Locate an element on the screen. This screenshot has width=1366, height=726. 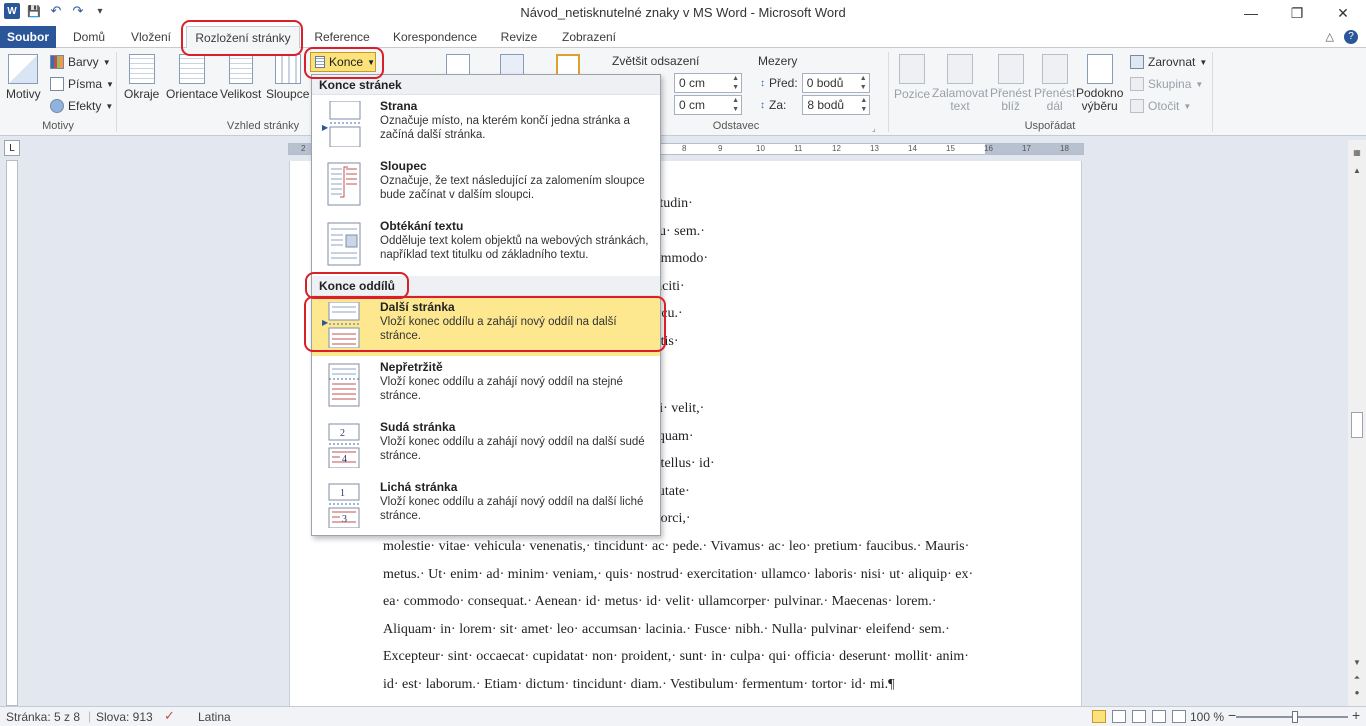
vertical-ruler is located at coordinates (12, 433).